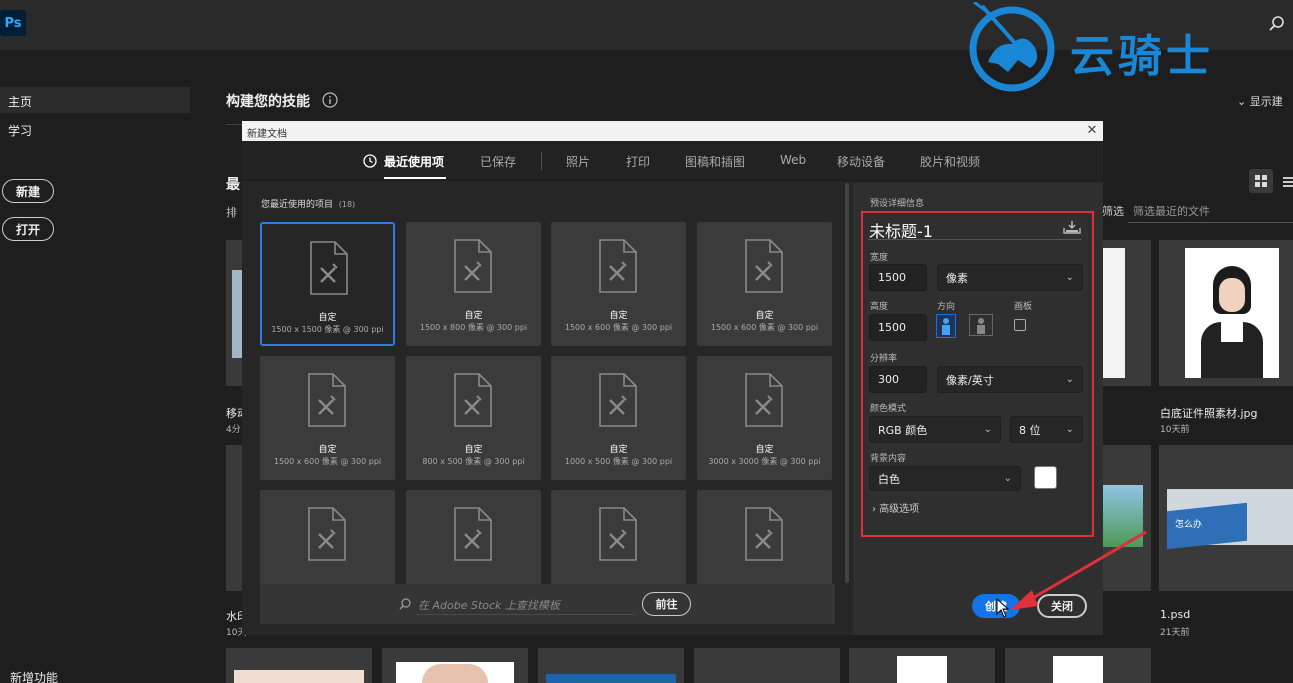 This screenshot has width=1293, height=683. Describe the element at coordinates (1210, 222) in the screenshot. I see `filter-underline` at that location.